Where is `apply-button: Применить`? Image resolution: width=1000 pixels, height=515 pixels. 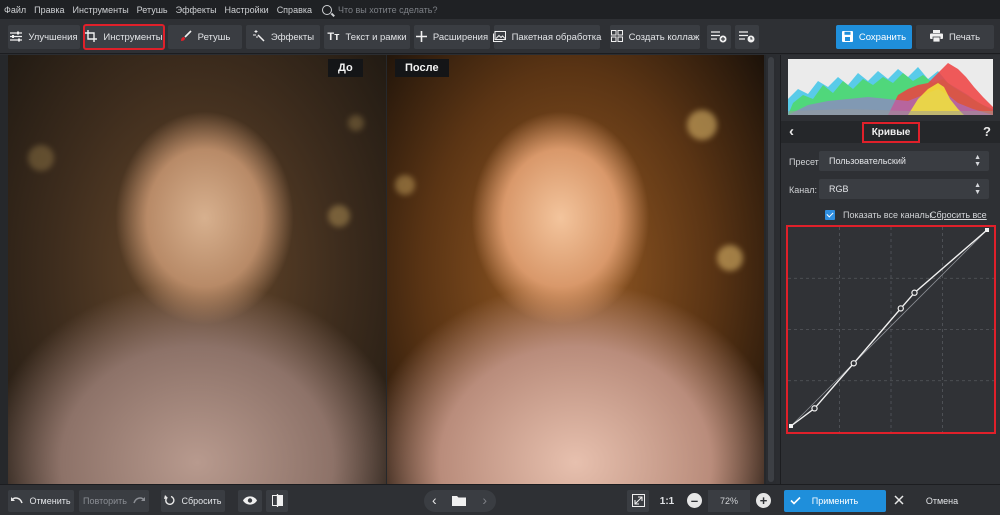
apply-button: Применить is located at coordinates (835, 501).